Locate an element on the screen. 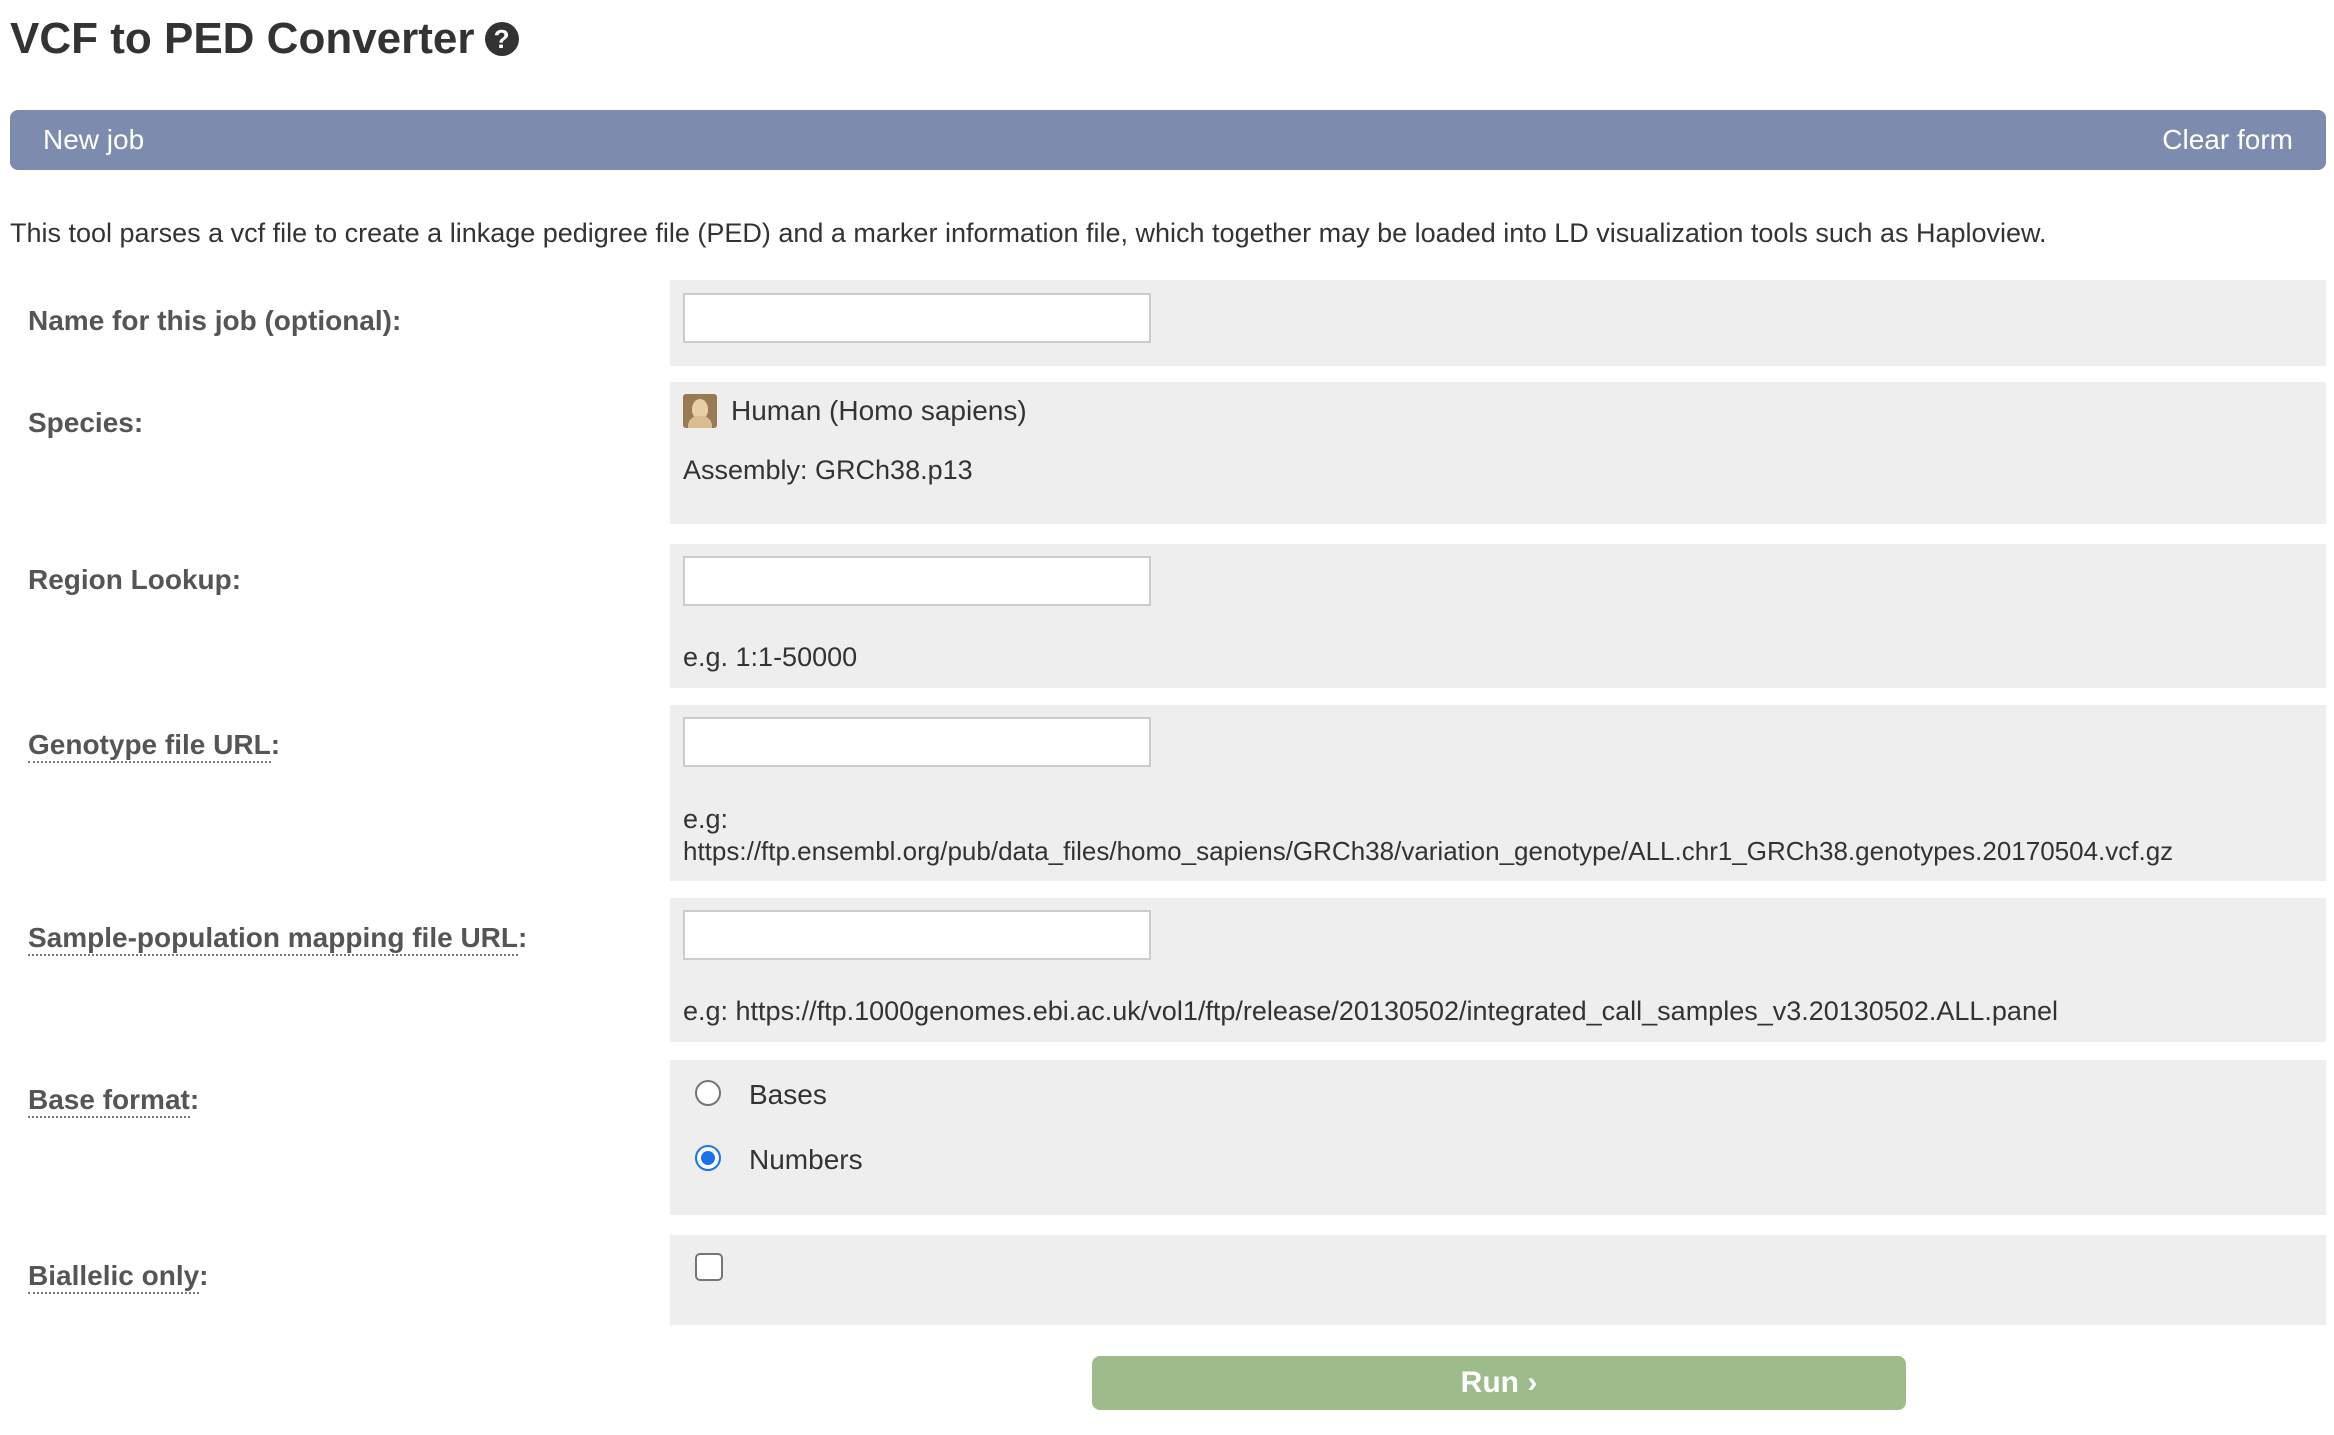 This screenshot has width=2334, height=1435. job-name-row: Name for this job (optional): is located at coordinates (1168, 323).